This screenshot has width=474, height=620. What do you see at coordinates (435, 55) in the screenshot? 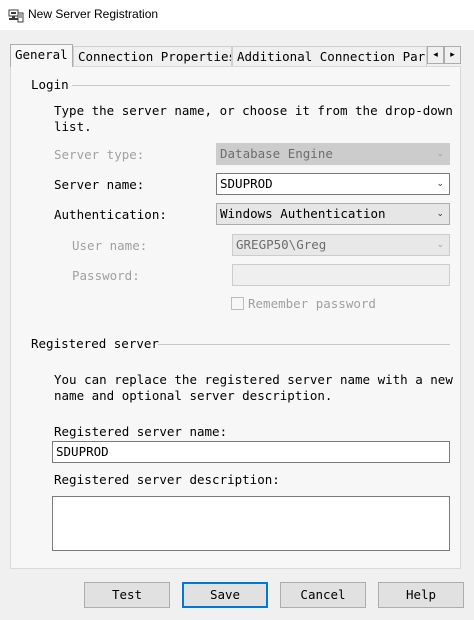
I see `tab-scroll-left-icon: ◂` at bounding box center [435, 55].